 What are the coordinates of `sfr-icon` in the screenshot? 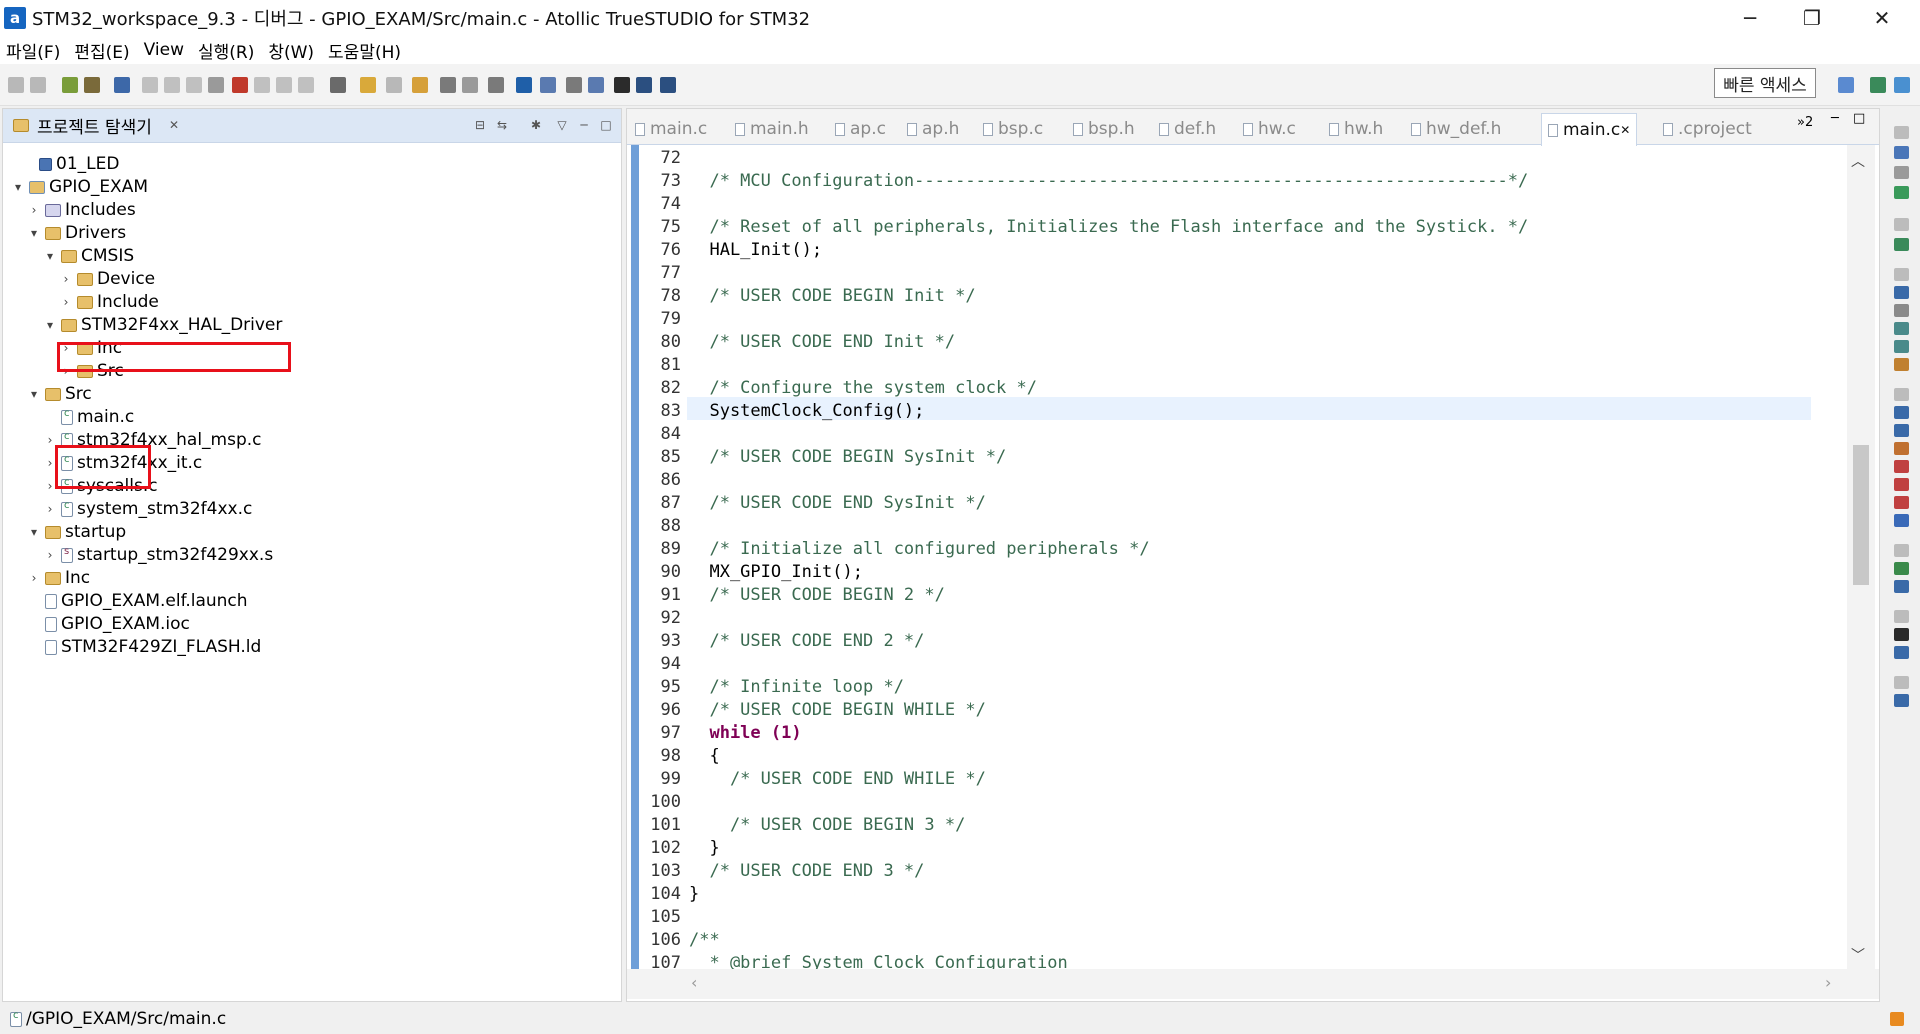 It's located at (1901, 466).